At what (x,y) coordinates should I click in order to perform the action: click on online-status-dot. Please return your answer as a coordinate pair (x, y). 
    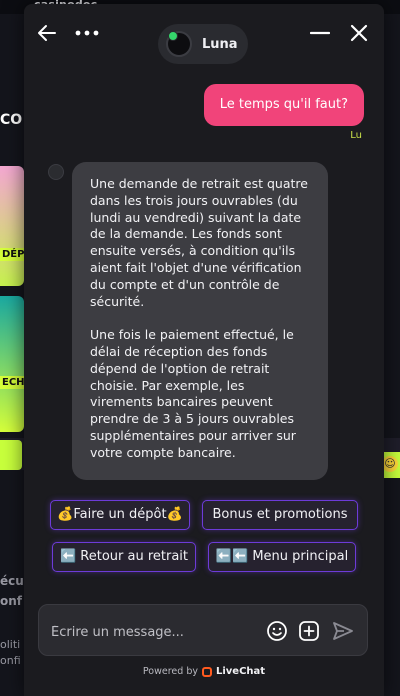
    Looking at the image, I should click on (173, 36).